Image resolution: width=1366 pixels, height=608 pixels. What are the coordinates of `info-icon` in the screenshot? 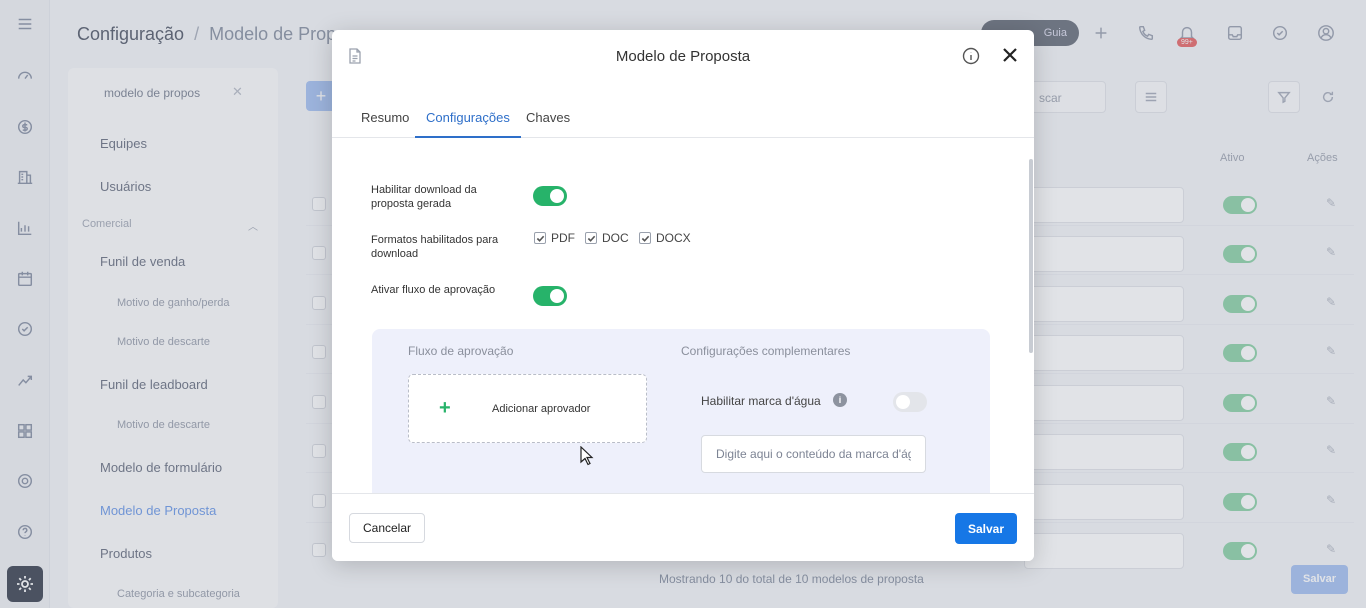 It's located at (971, 56).